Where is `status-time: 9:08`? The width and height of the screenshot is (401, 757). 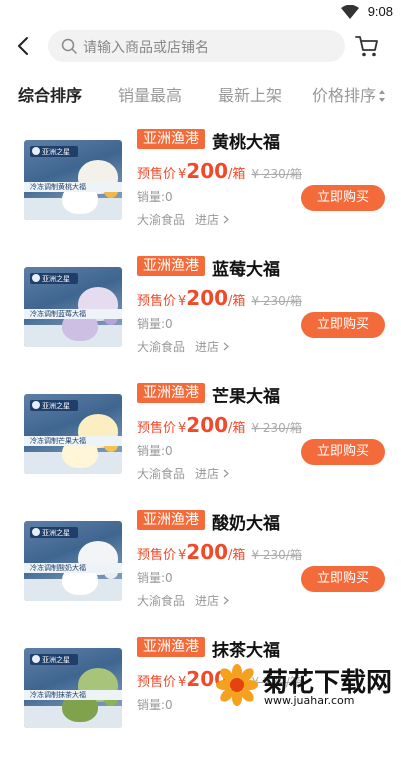
status-time: 9:08 is located at coordinates (380, 11).